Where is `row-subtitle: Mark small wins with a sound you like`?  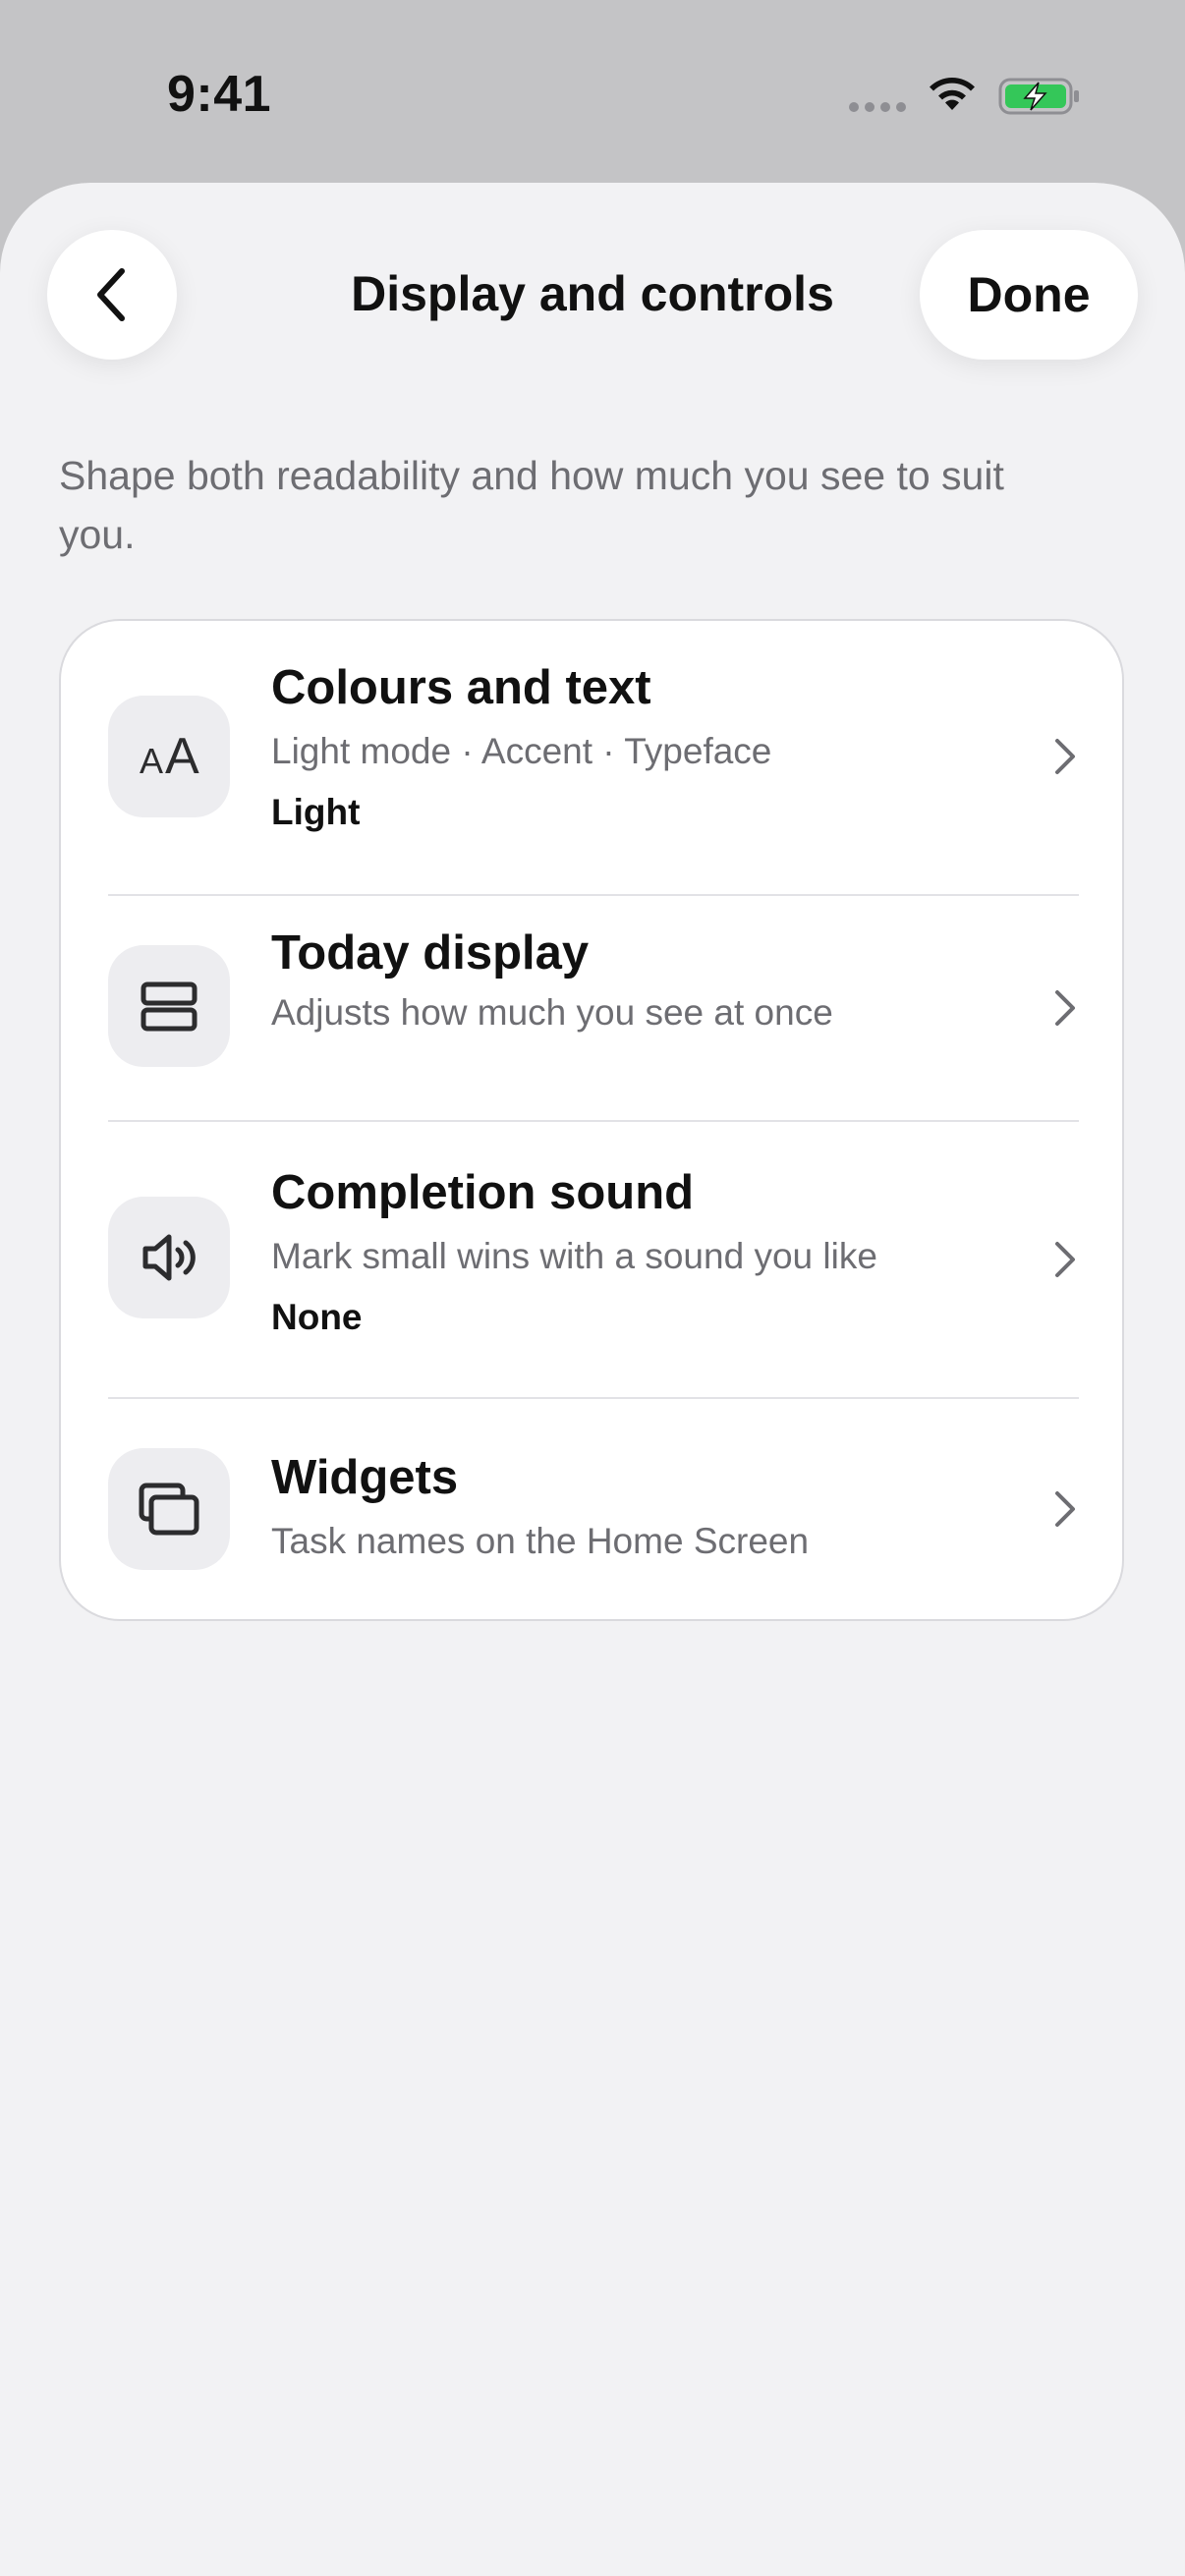 row-subtitle: Mark small wins with a sound you like is located at coordinates (574, 1256).